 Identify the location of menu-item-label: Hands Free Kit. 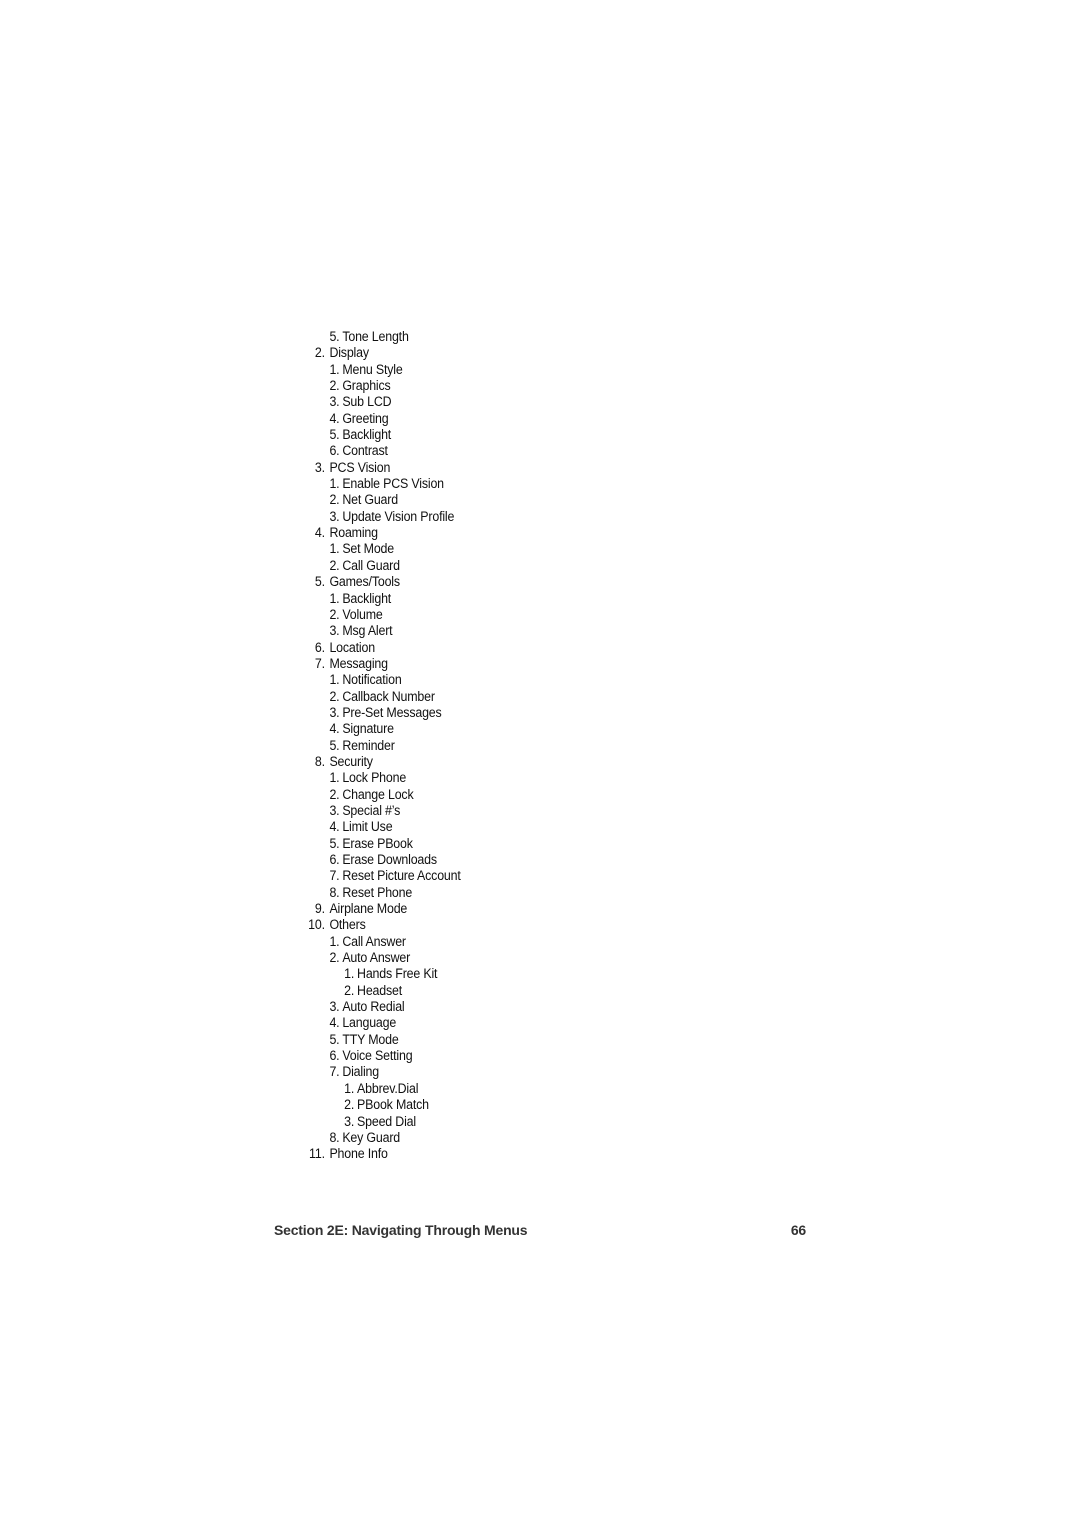
(397, 974).